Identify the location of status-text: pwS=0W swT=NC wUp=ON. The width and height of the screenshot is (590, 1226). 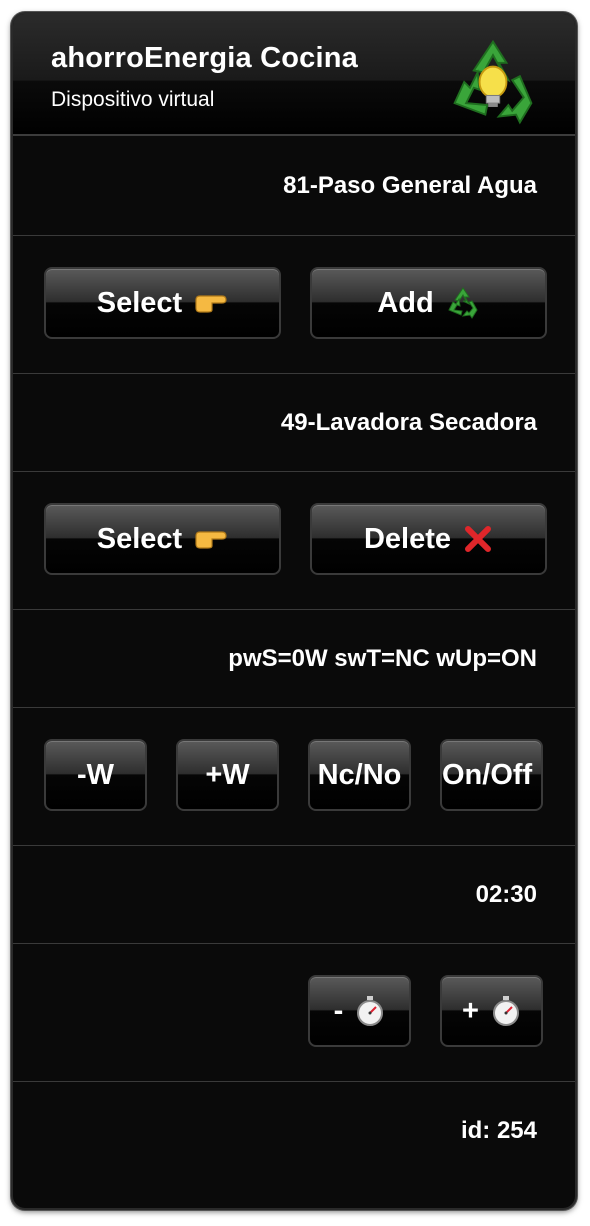
(382, 658).